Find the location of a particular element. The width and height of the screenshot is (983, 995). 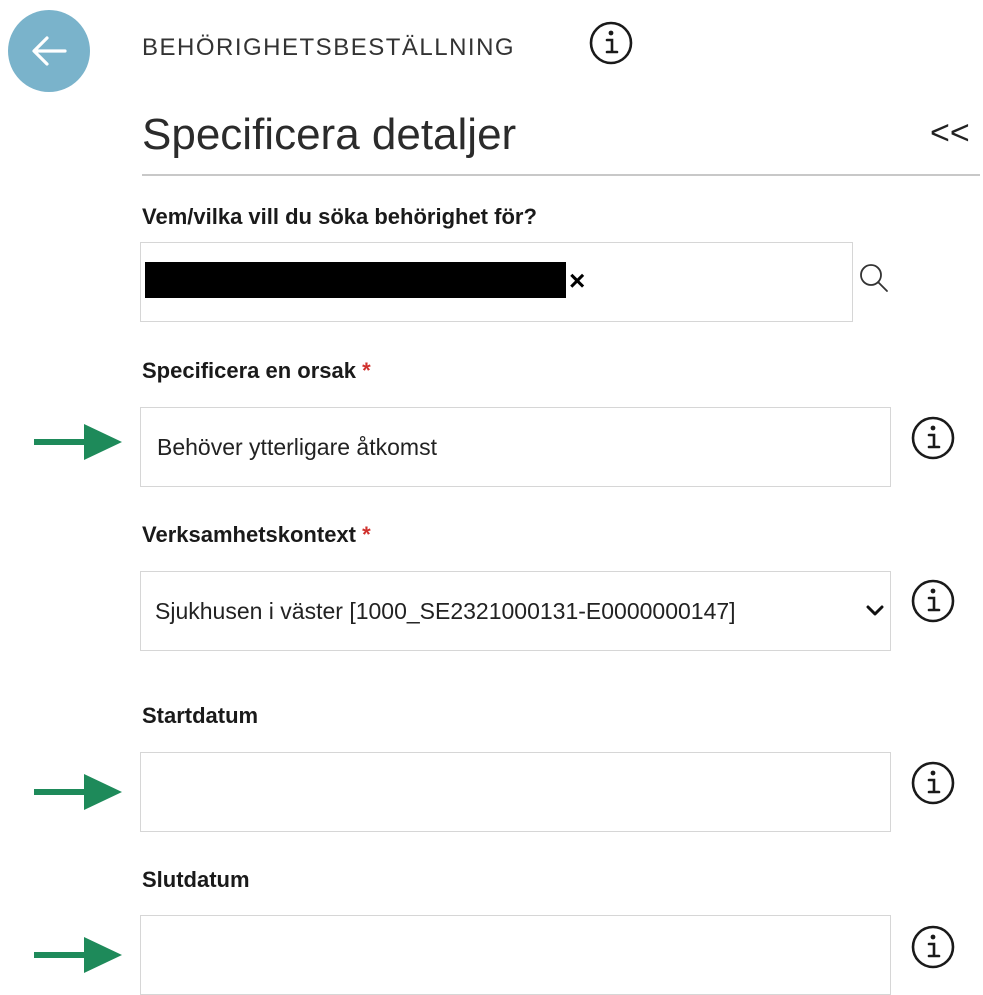

end-date-info-icon is located at coordinates (933, 947).